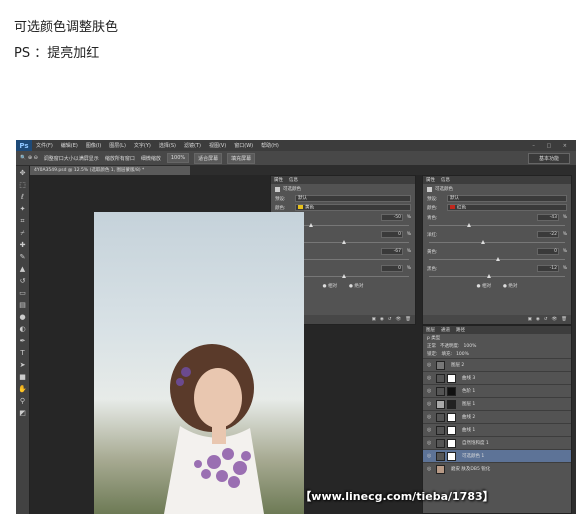 This screenshot has height=517, width=581. Describe the element at coordinates (462, 354) in the screenshot. I see `fill-input: 100%` at that location.